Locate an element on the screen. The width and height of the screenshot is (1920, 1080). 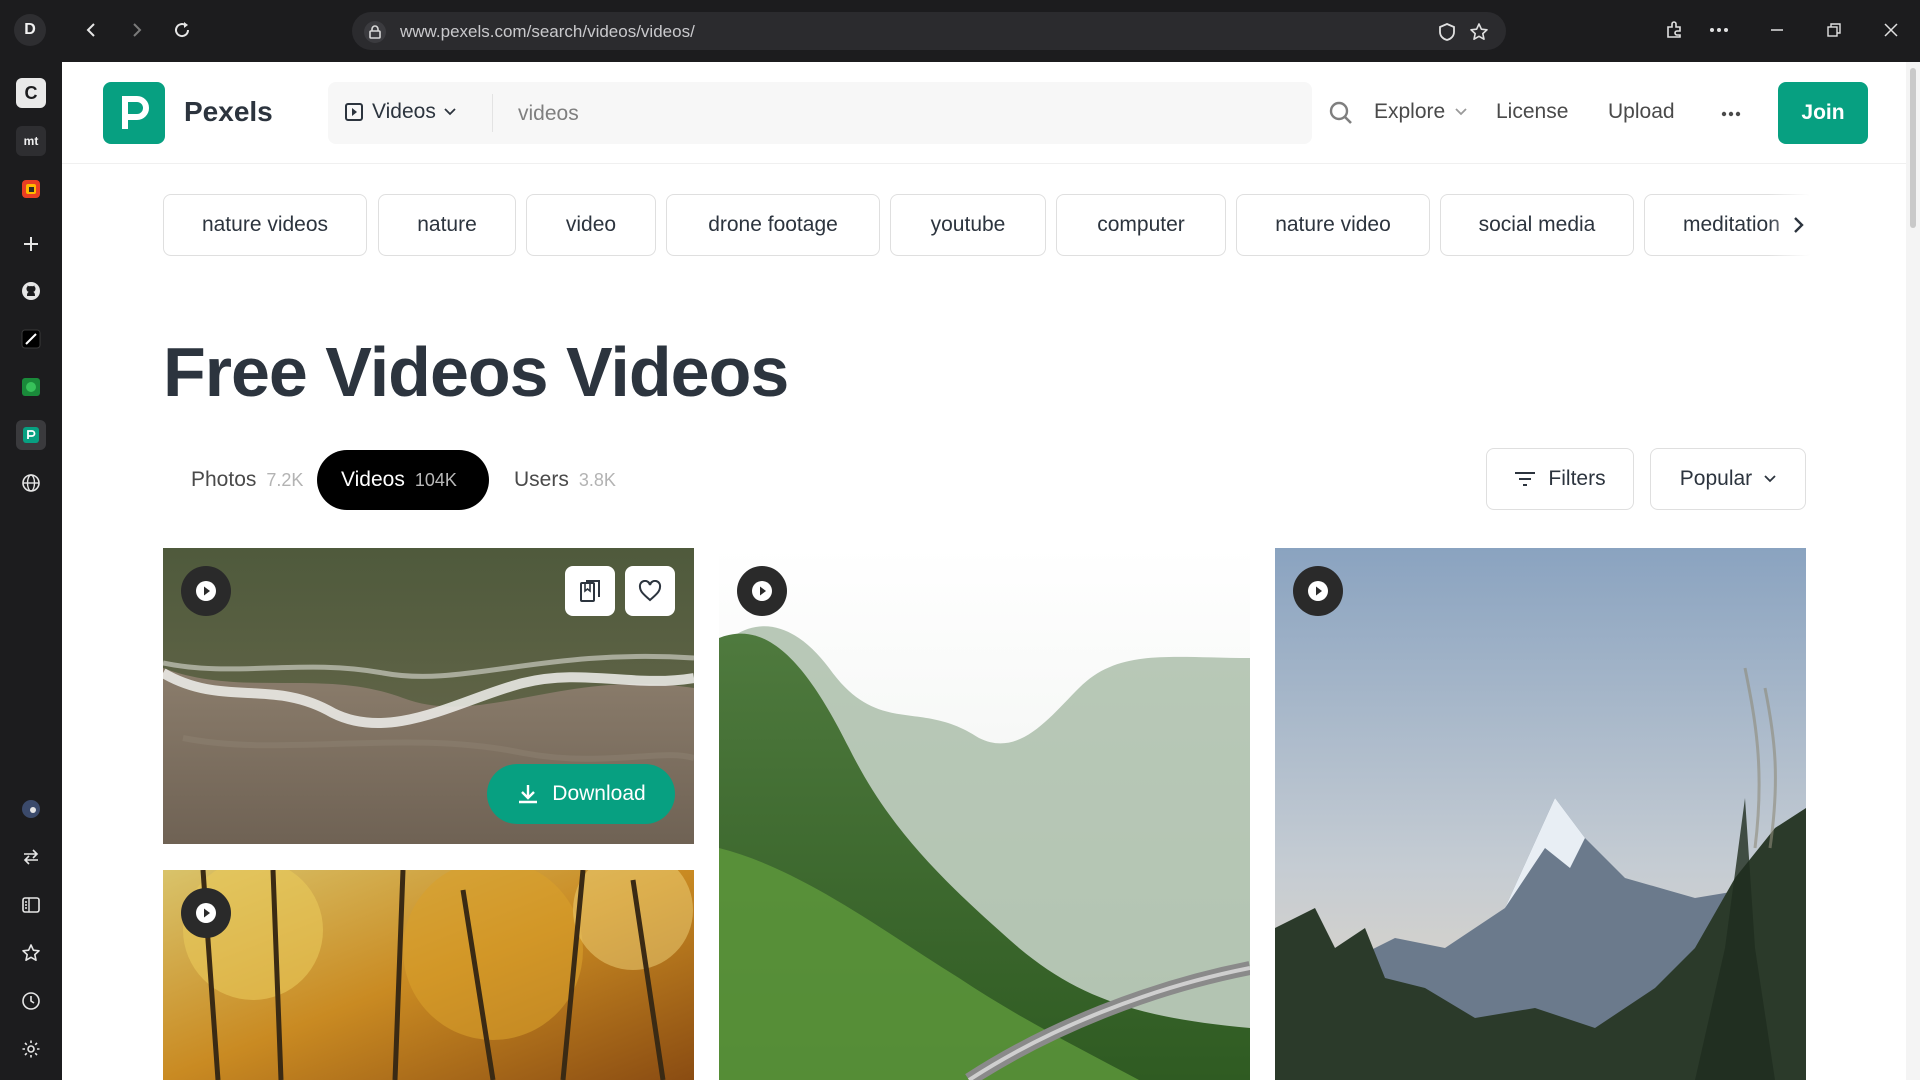
lock-icon is located at coordinates (375, 32).